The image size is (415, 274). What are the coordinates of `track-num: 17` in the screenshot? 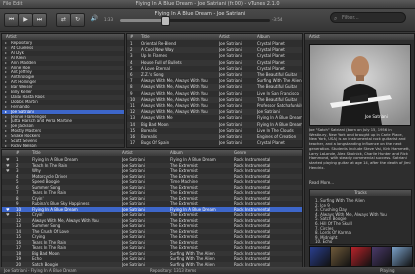 It's located at (133, 143).